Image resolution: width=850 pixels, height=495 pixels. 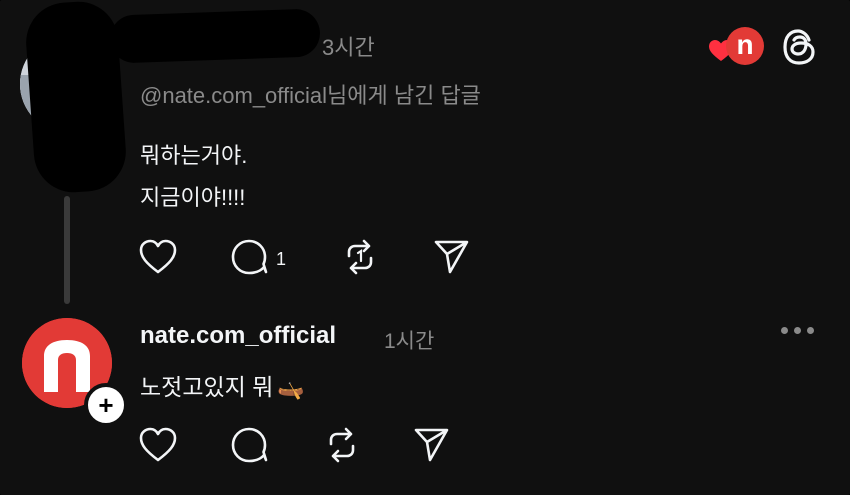 I want to click on post-text: 노젓고있지 뭐 🛶, so click(x=222, y=385).